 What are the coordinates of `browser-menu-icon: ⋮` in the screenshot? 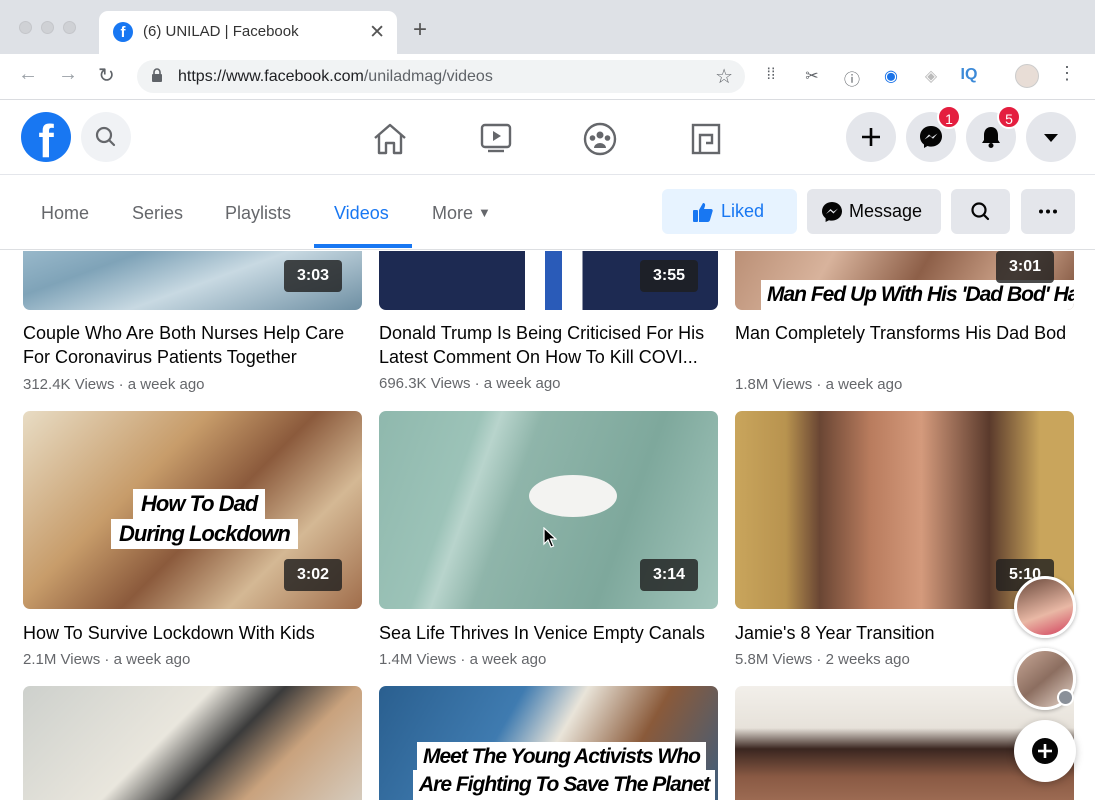 It's located at (1067, 73).